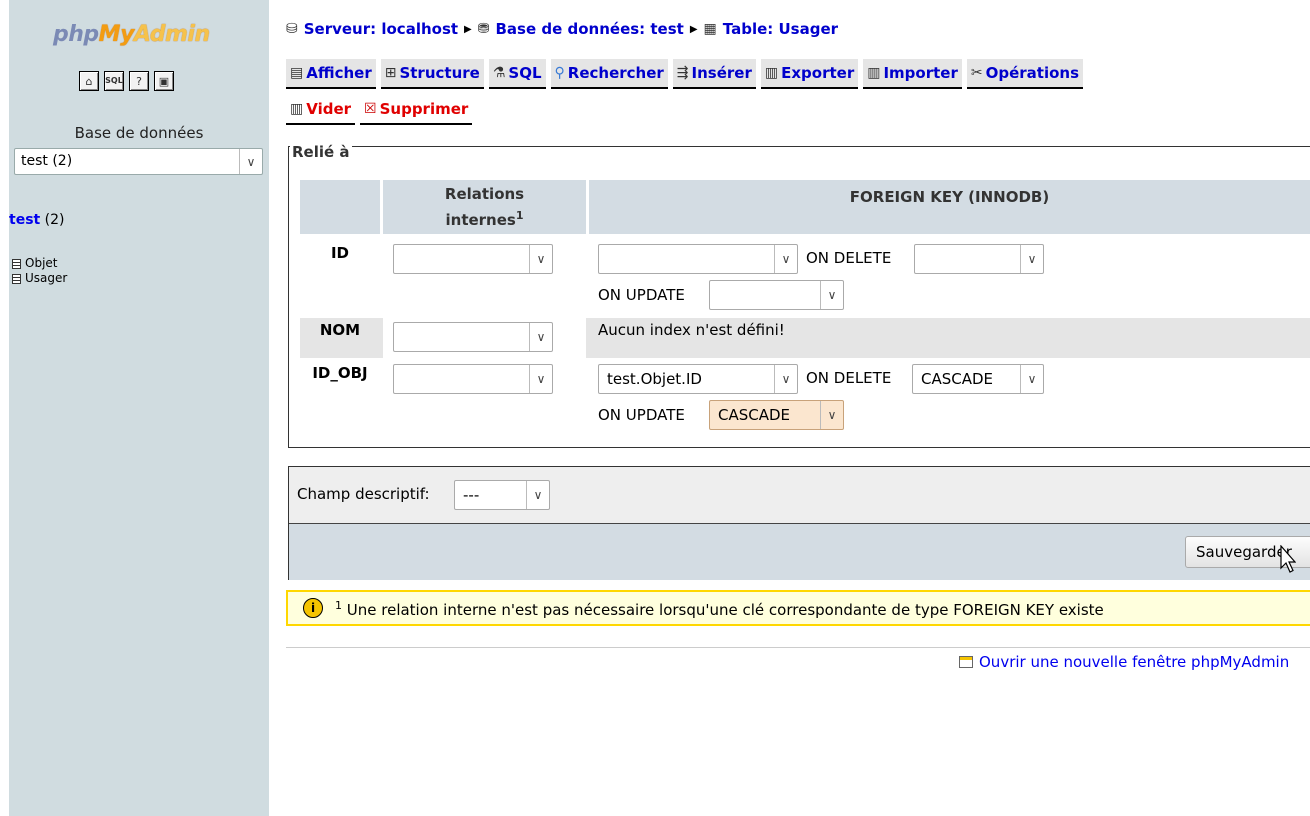  Describe the element at coordinates (654, 379) in the screenshot. I see `select-value: test.Objet.ID` at that location.